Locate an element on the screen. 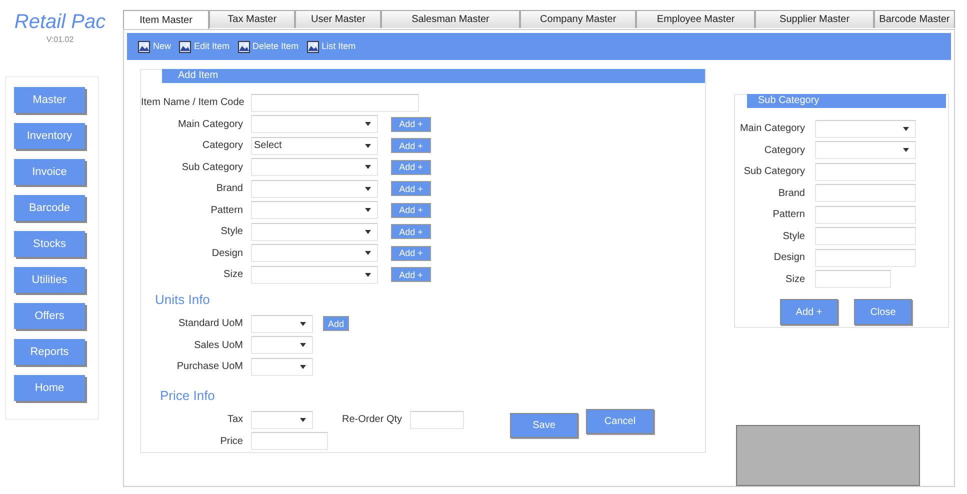 This screenshot has width=967, height=494. app-logo: Retail Pac is located at coordinates (60, 22).